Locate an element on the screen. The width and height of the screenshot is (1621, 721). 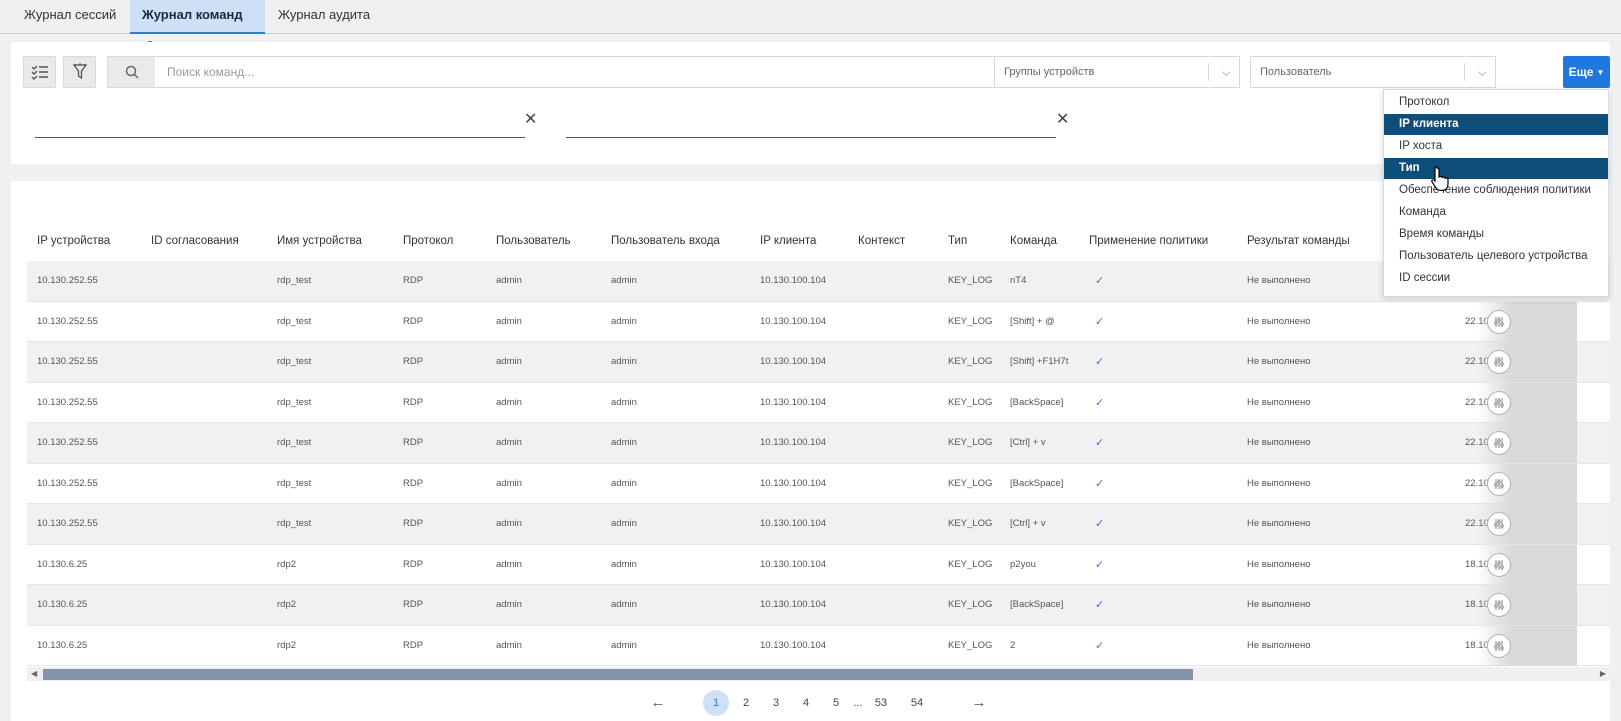
col-approval-id: ID согласования is located at coordinates (195, 241).